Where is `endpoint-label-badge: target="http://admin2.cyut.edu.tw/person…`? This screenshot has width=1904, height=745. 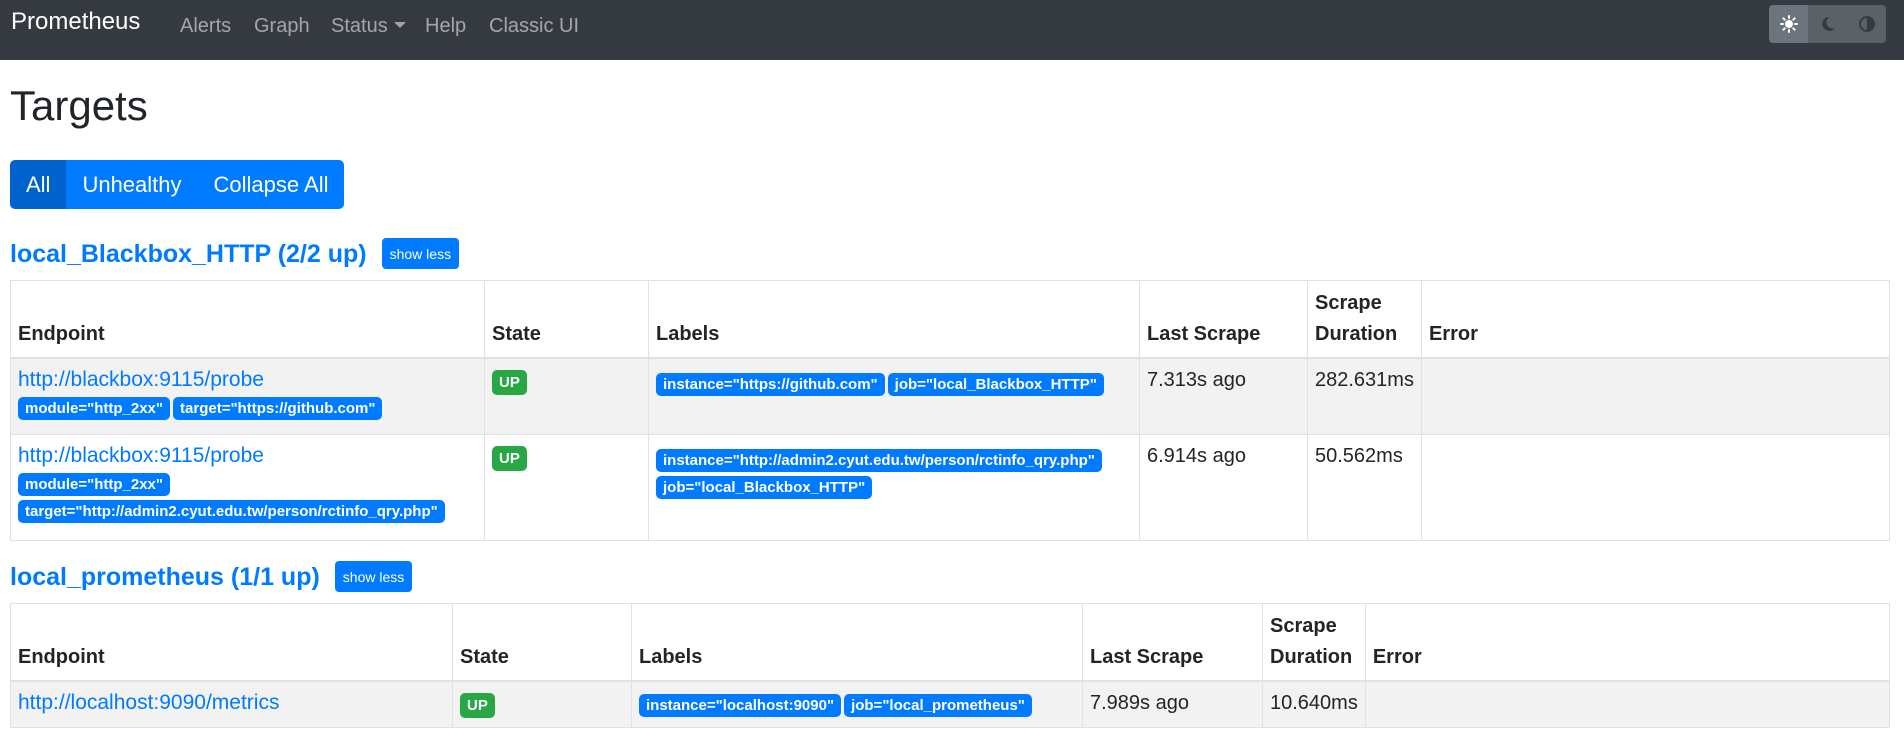 endpoint-label-badge: target="http://admin2.cyut.edu.tw/person… is located at coordinates (231, 511).